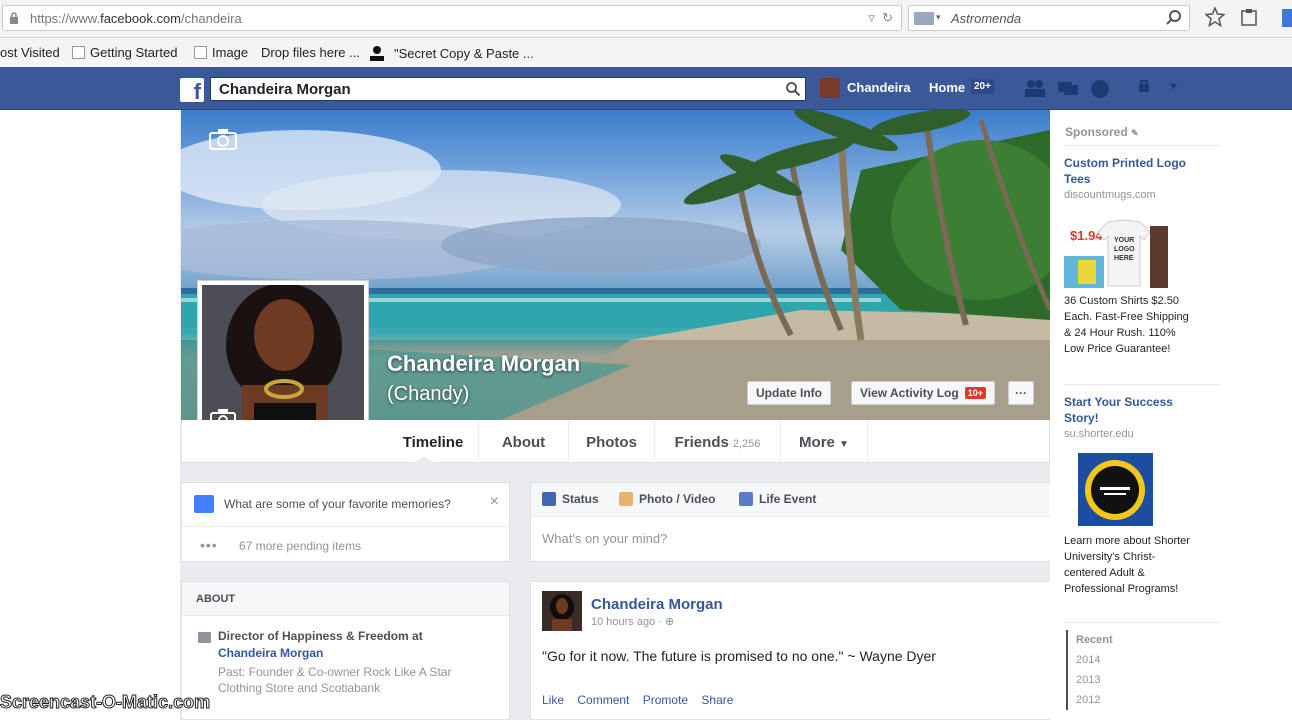 This screenshot has width=1292, height=720. Describe the element at coordinates (523, 441) in the screenshot. I see `tab-about: About` at that location.